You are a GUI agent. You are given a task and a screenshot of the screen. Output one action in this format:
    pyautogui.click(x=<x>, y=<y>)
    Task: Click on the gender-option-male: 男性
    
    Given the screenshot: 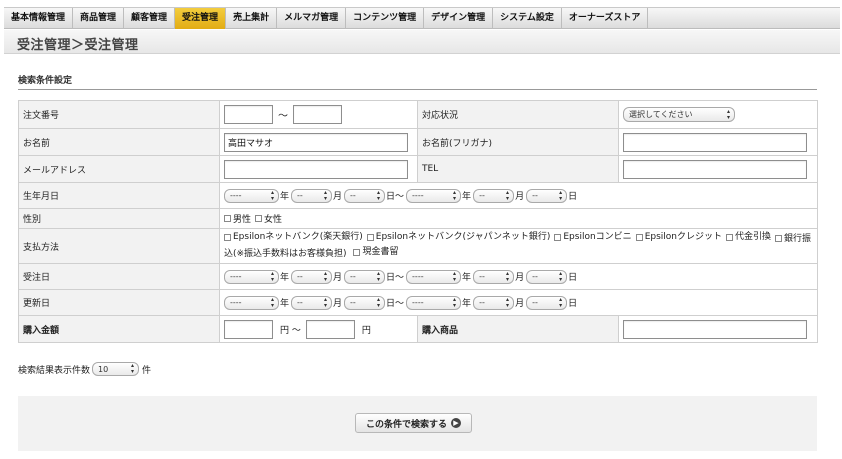 What is the action you would take?
    pyautogui.click(x=237, y=218)
    